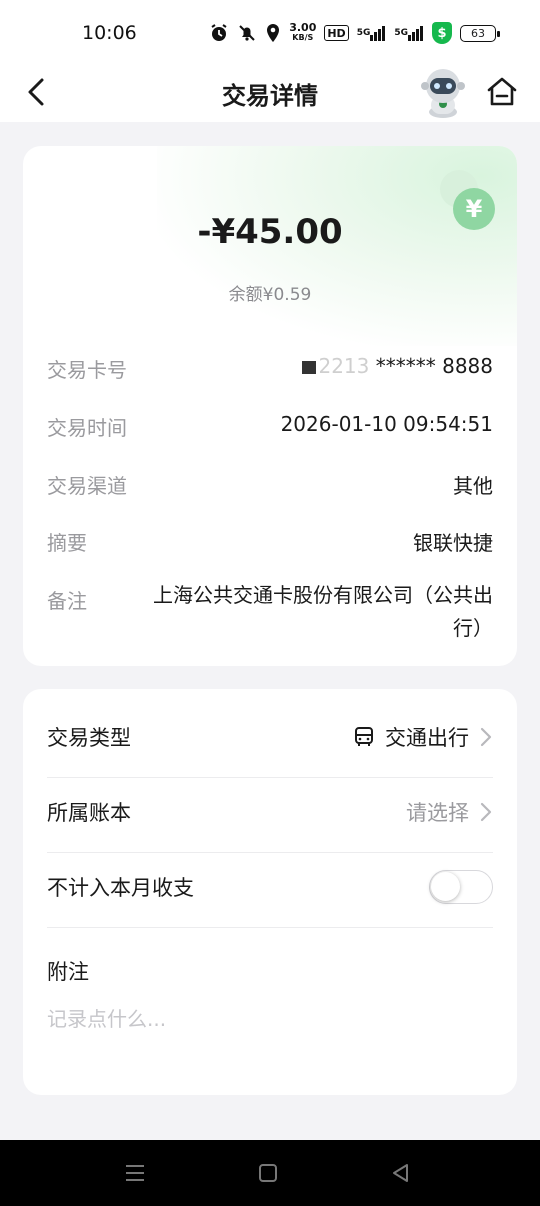  I want to click on menu-button, so click(135, 1173).